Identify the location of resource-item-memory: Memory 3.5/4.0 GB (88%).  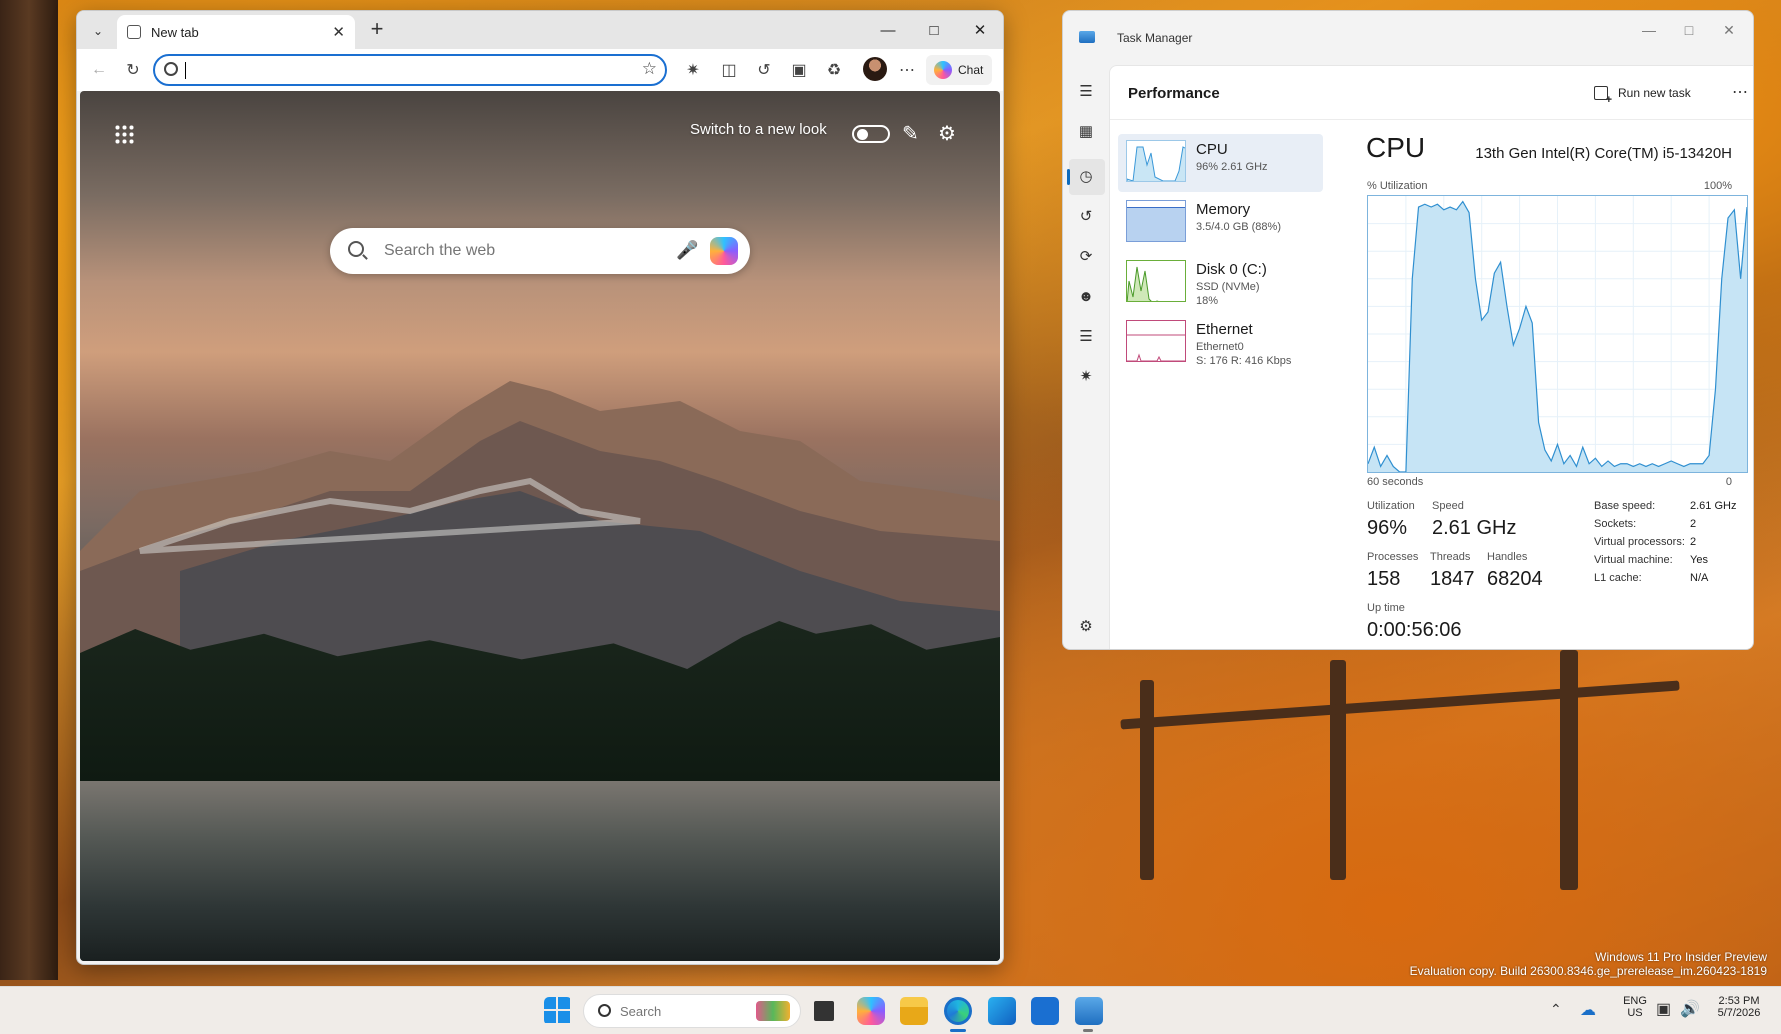
(1220, 223).